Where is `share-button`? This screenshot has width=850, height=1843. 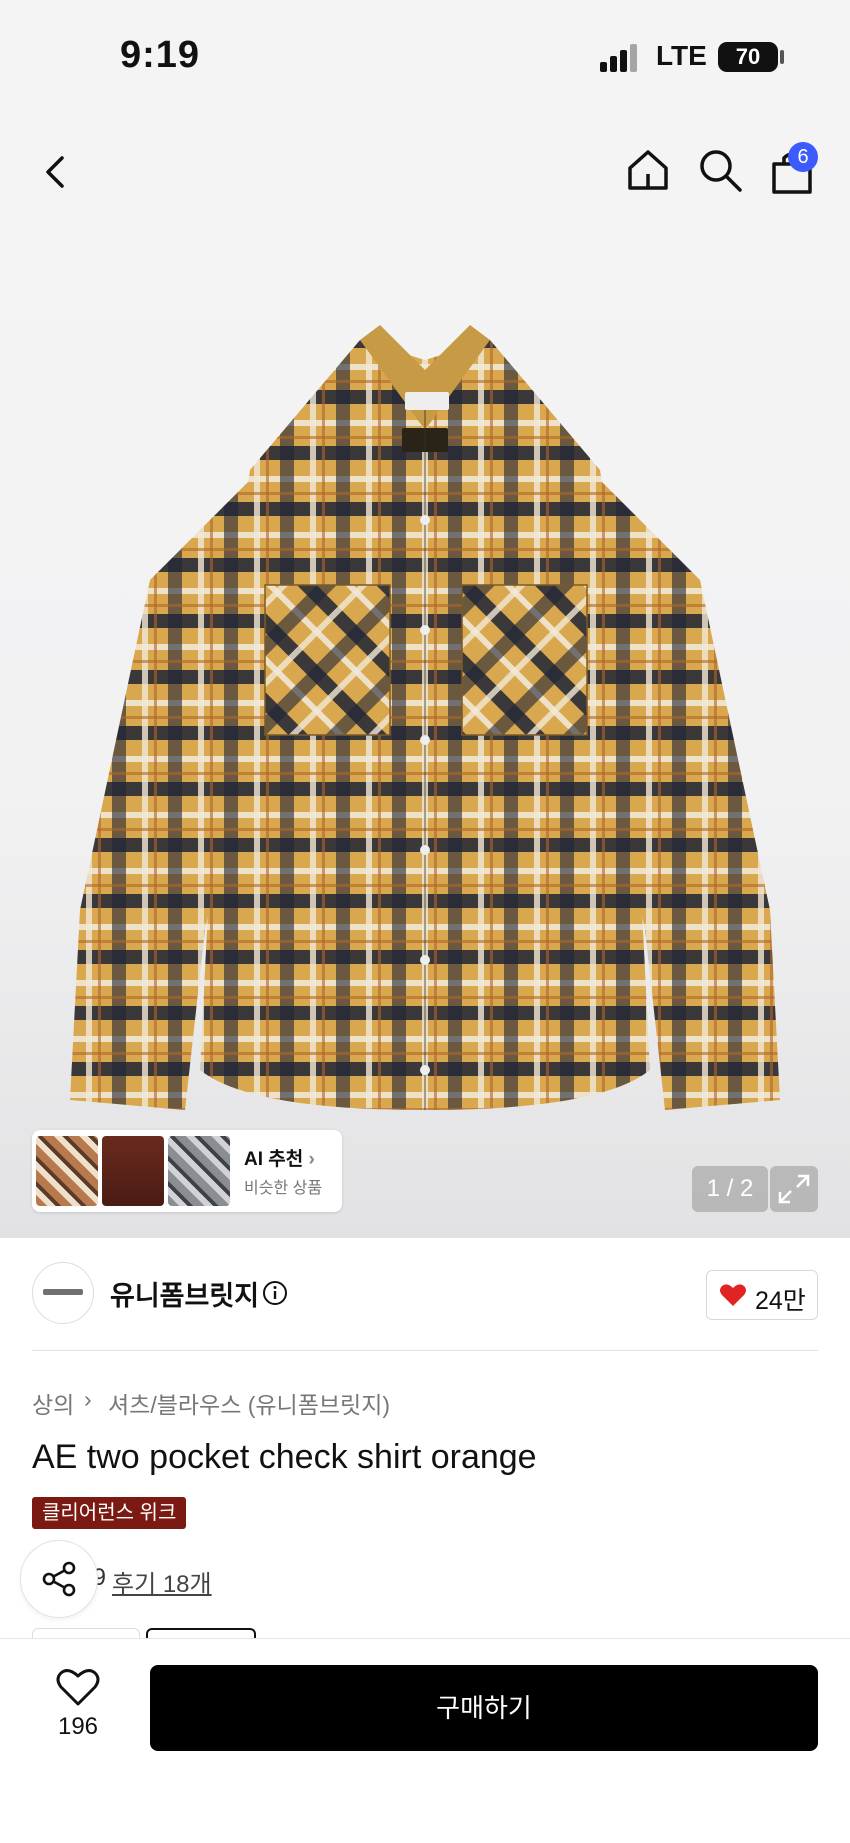 share-button is located at coordinates (59, 1579).